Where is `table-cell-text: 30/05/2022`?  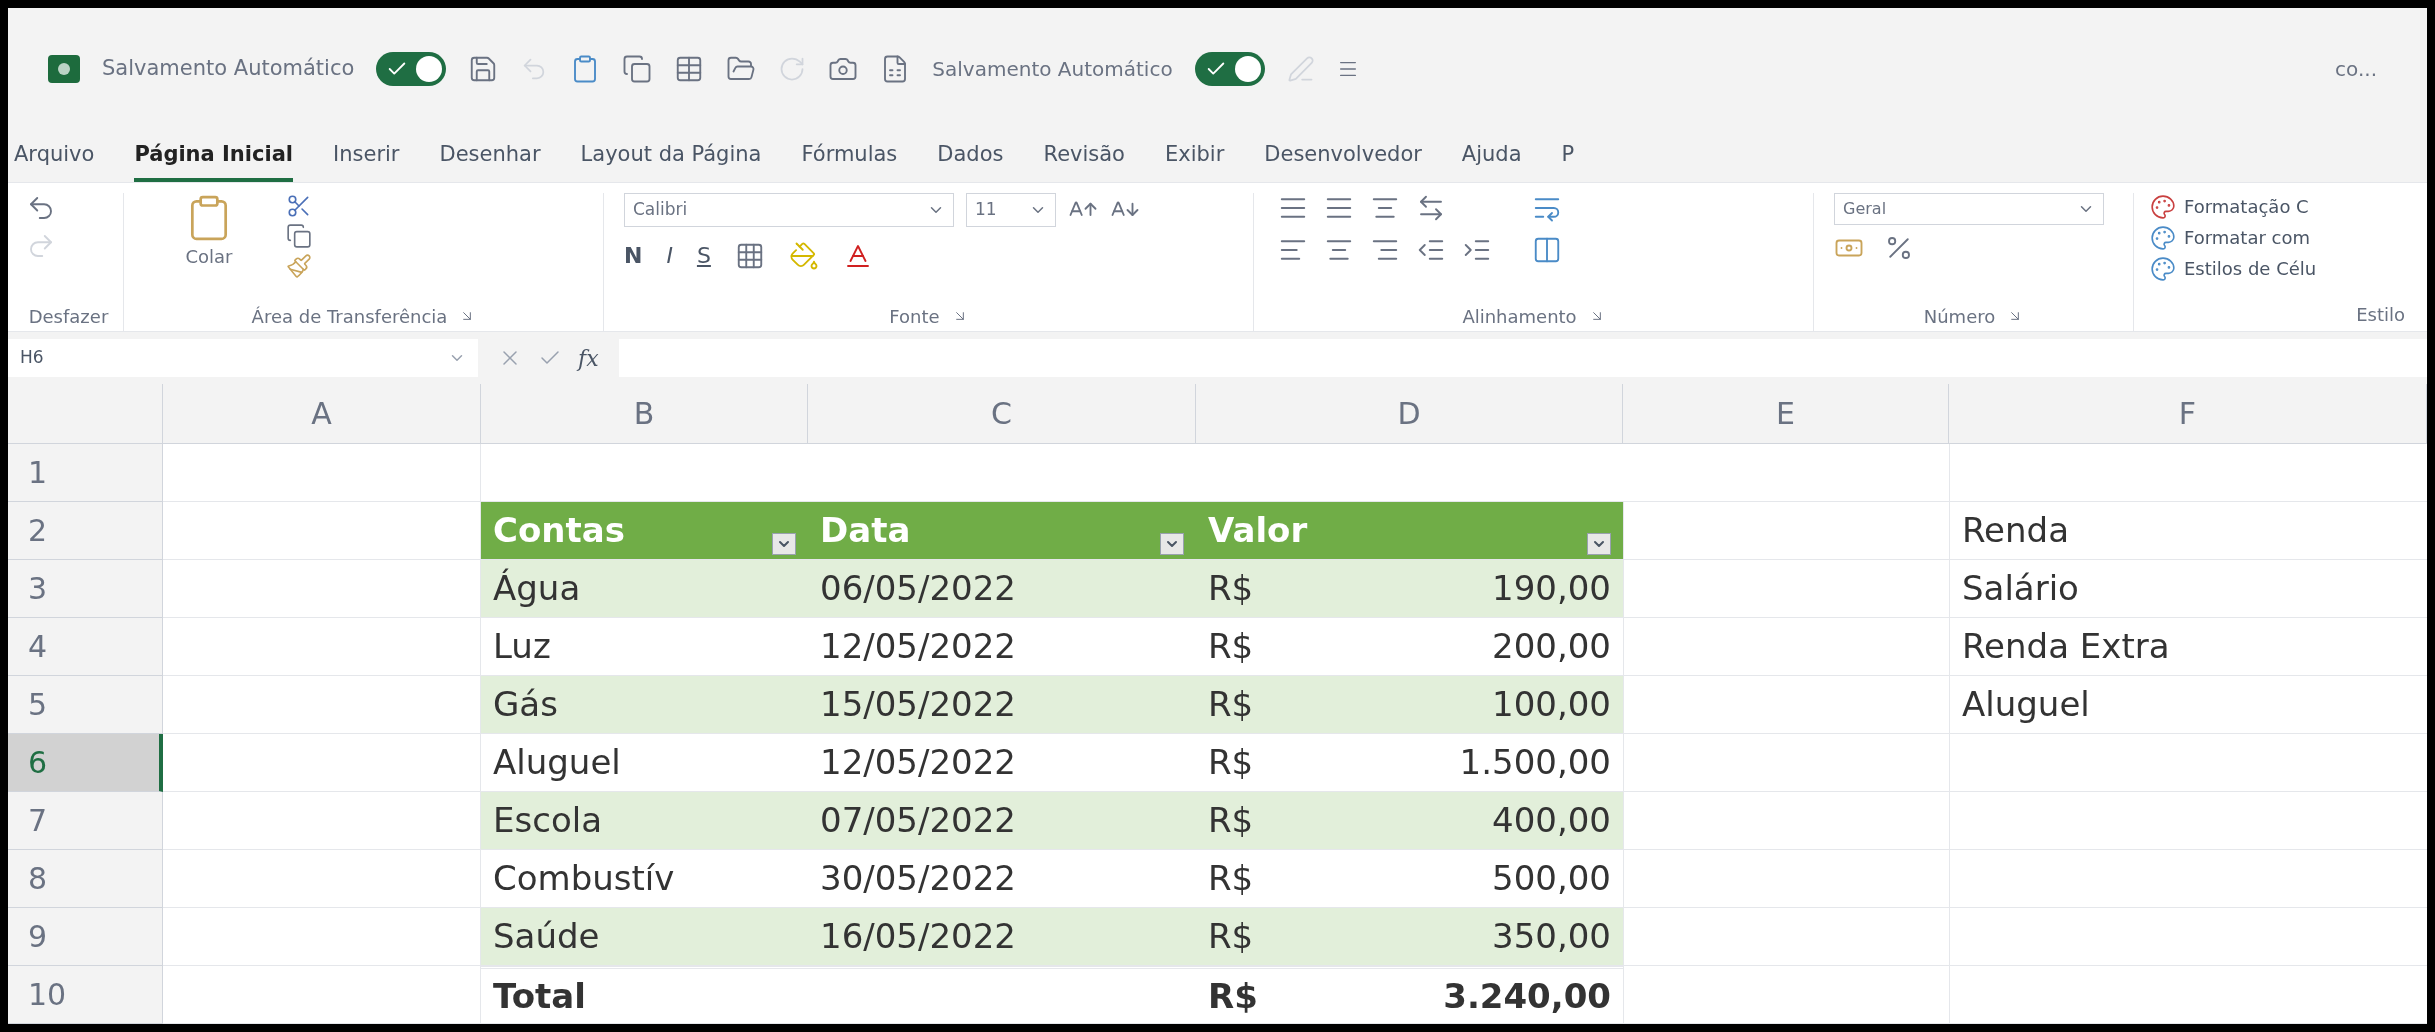 table-cell-text: 30/05/2022 is located at coordinates (918, 878).